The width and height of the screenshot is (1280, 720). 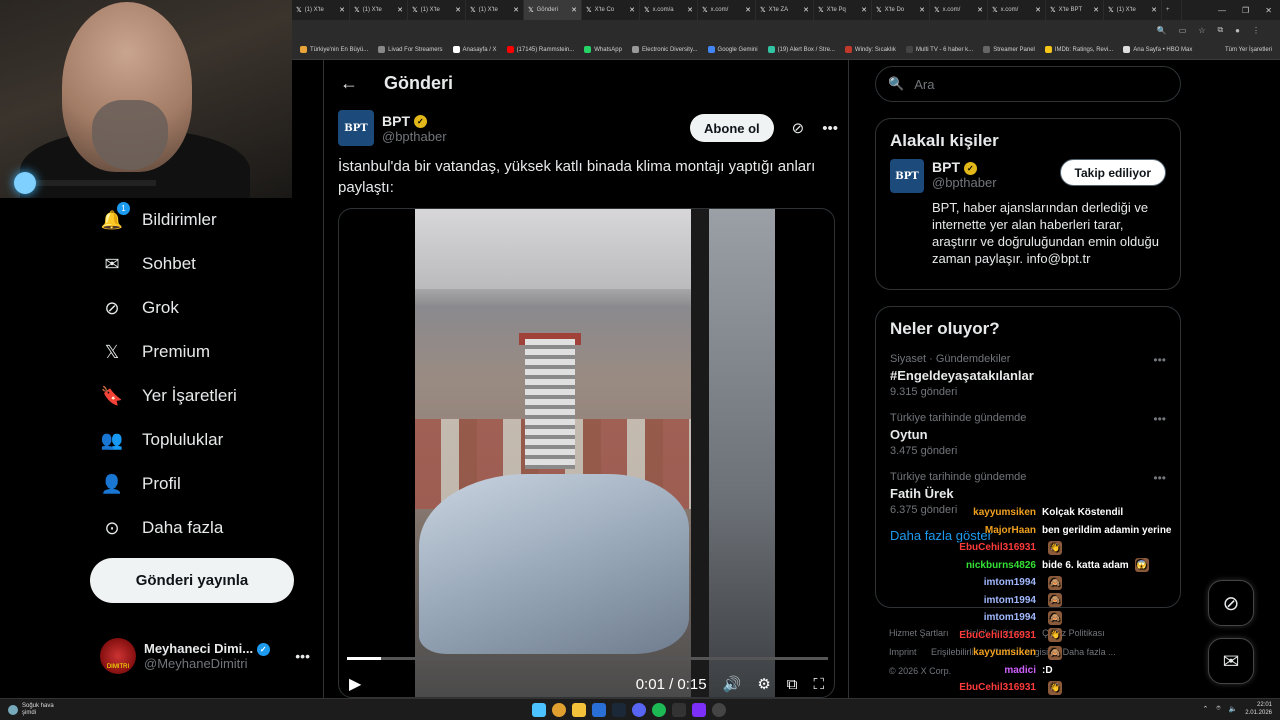 What do you see at coordinates (147, 264) in the screenshot?
I see `nav-chat: ✉ Sohbet` at bounding box center [147, 264].